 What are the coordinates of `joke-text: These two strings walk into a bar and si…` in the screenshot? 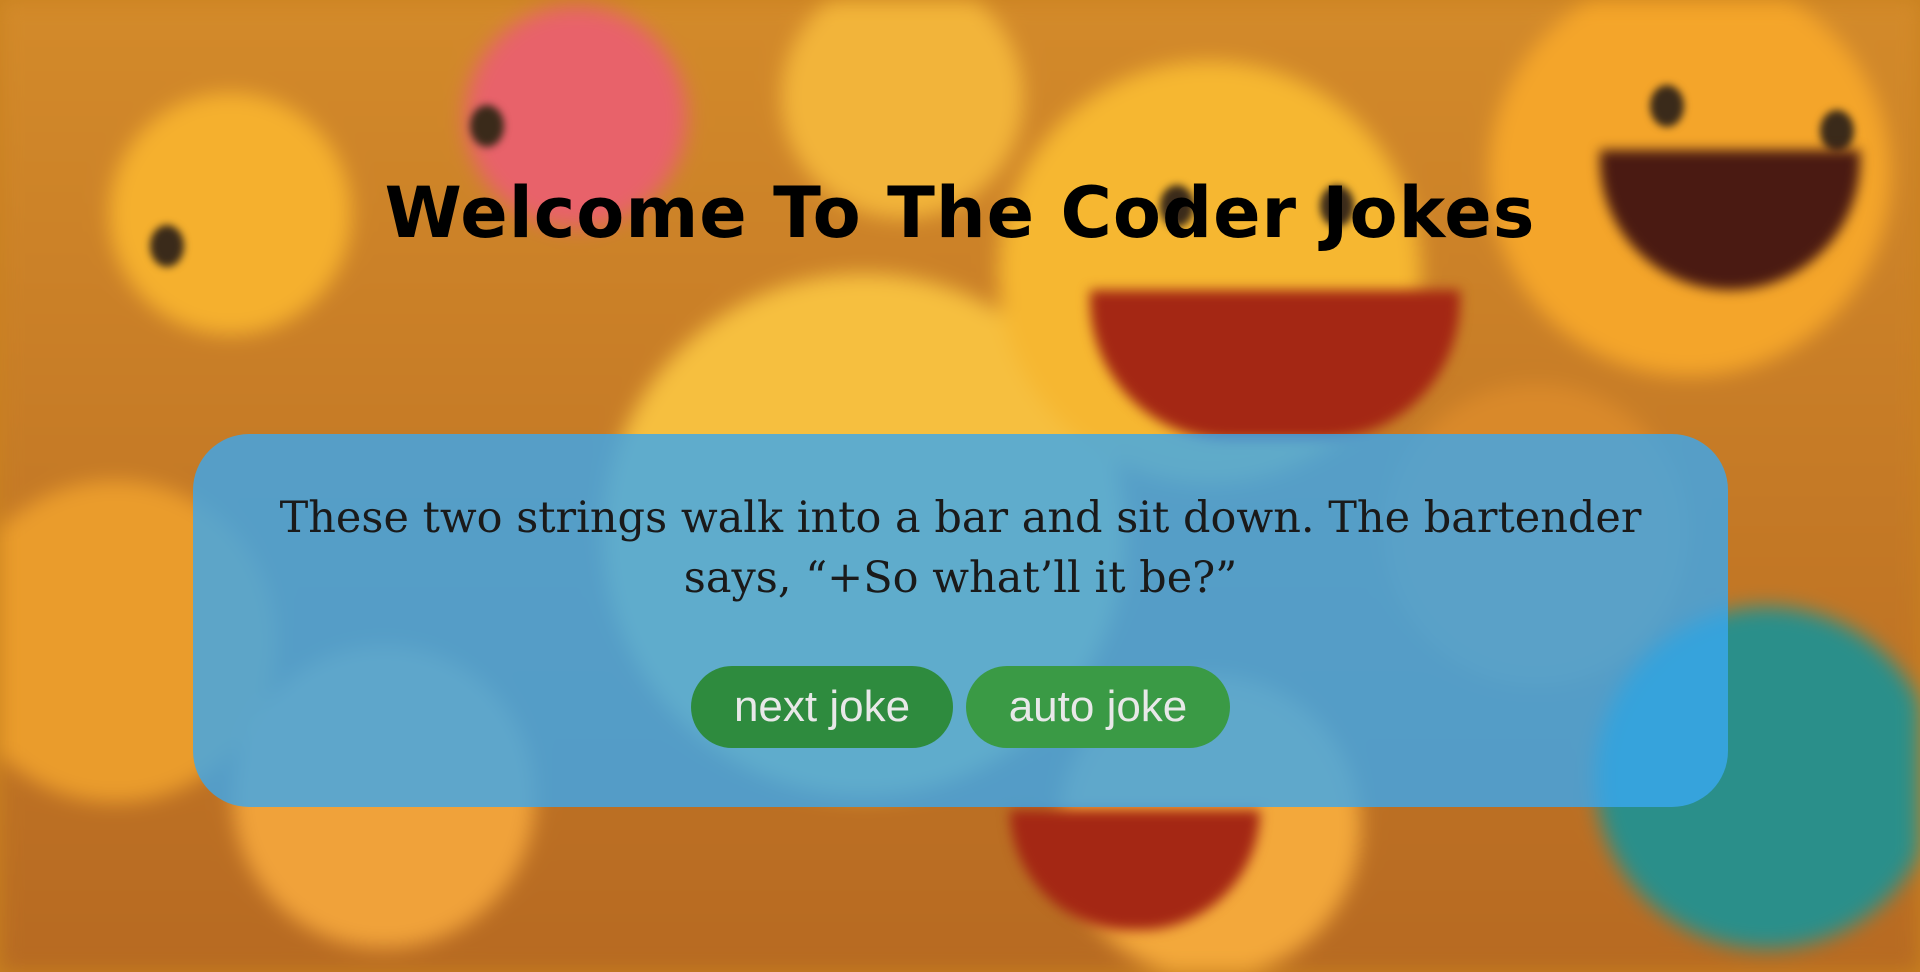 It's located at (960, 548).